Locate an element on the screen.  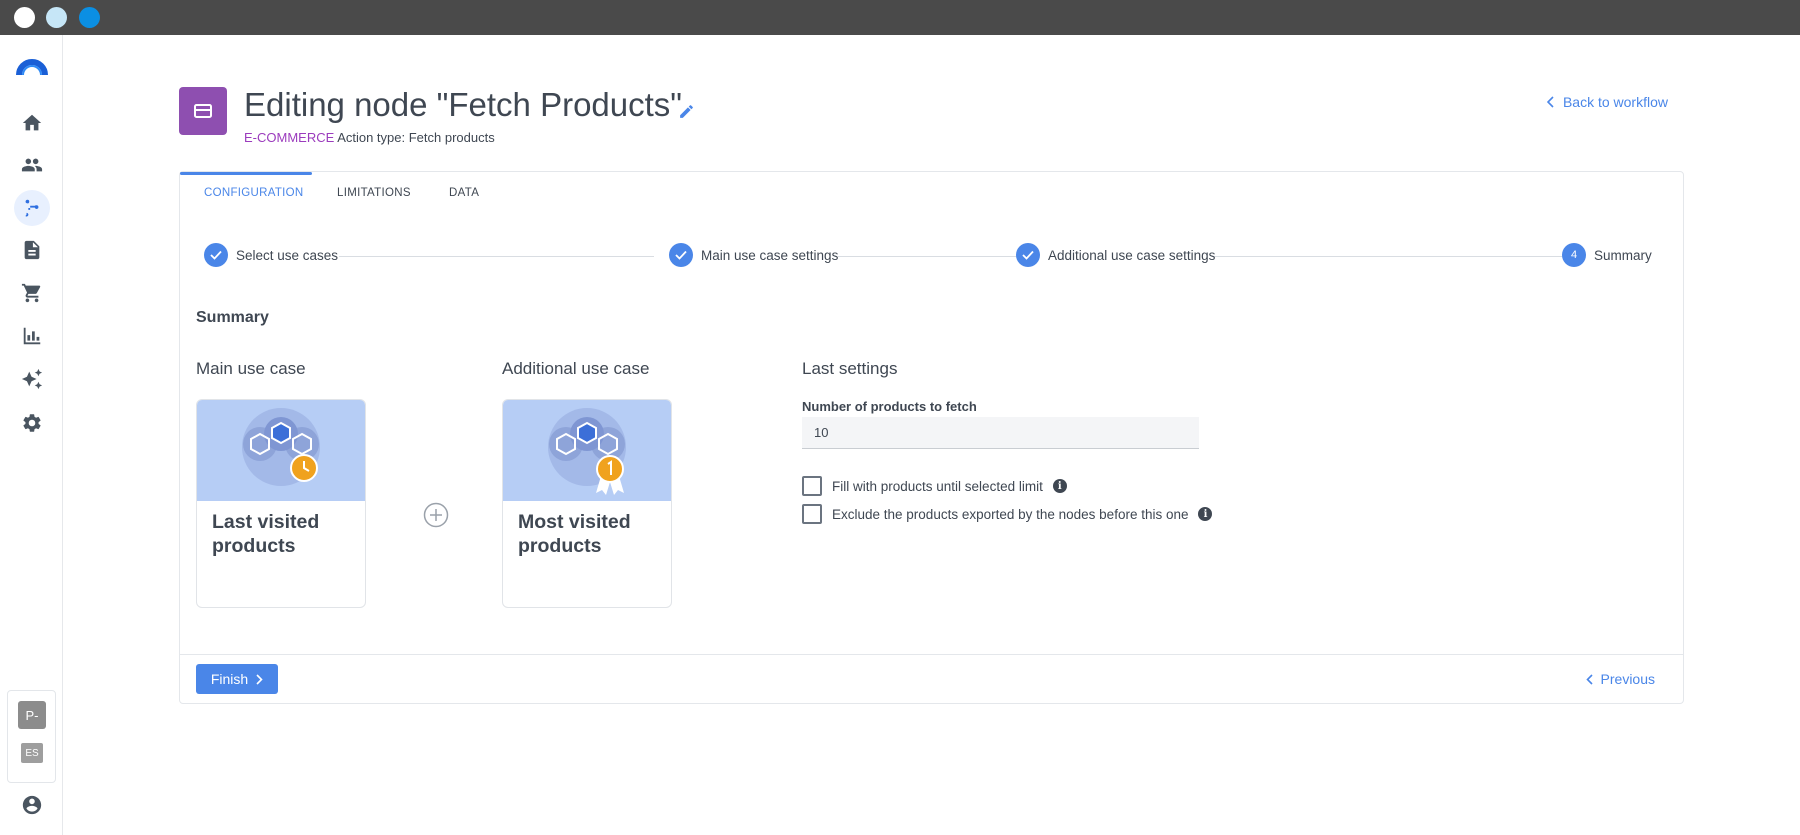
sidebar: P- ES is located at coordinates (31, 435).